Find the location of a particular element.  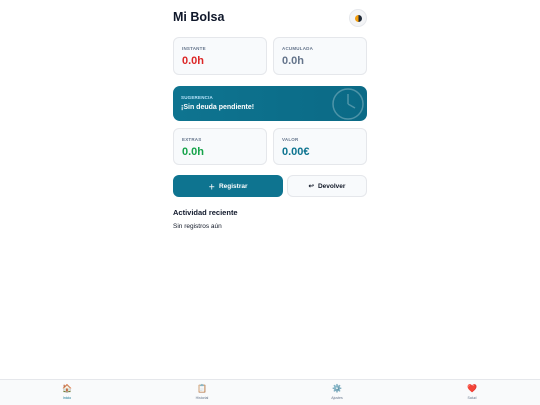

clipboard-icon: 📋 is located at coordinates (202, 388).